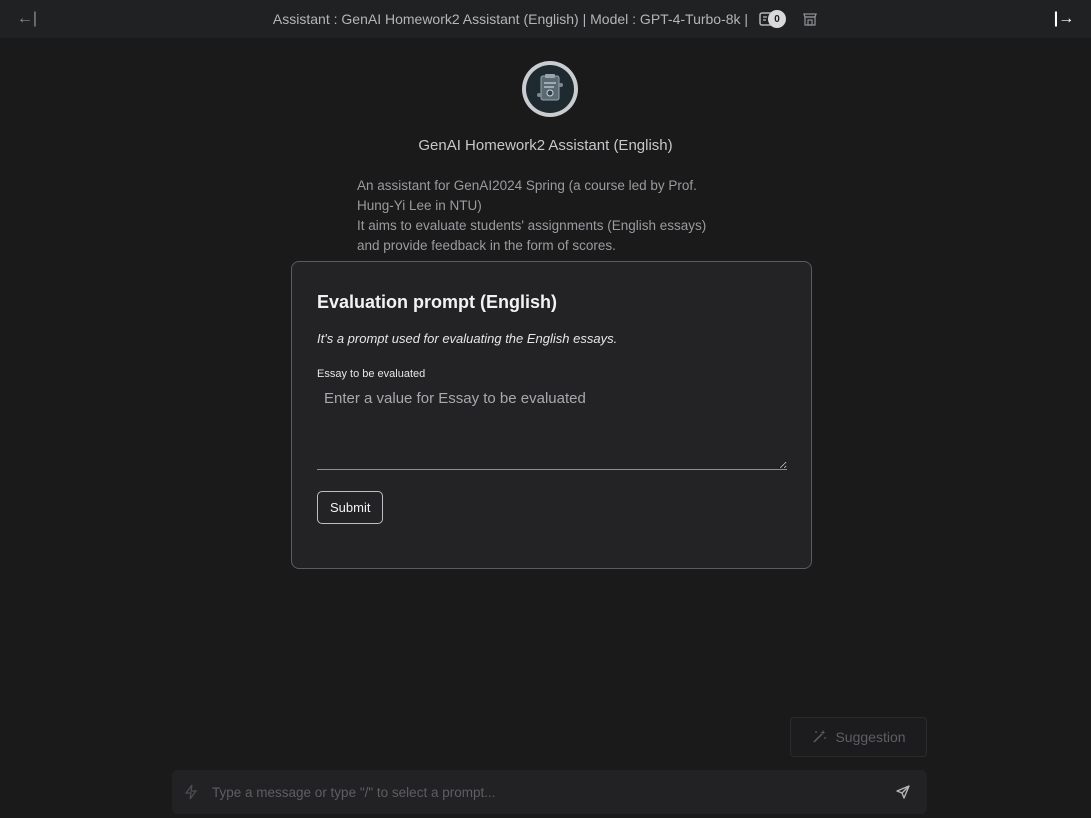  I want to click on description-line: Hung-Yi Lee in NTU), so click(419, 205).